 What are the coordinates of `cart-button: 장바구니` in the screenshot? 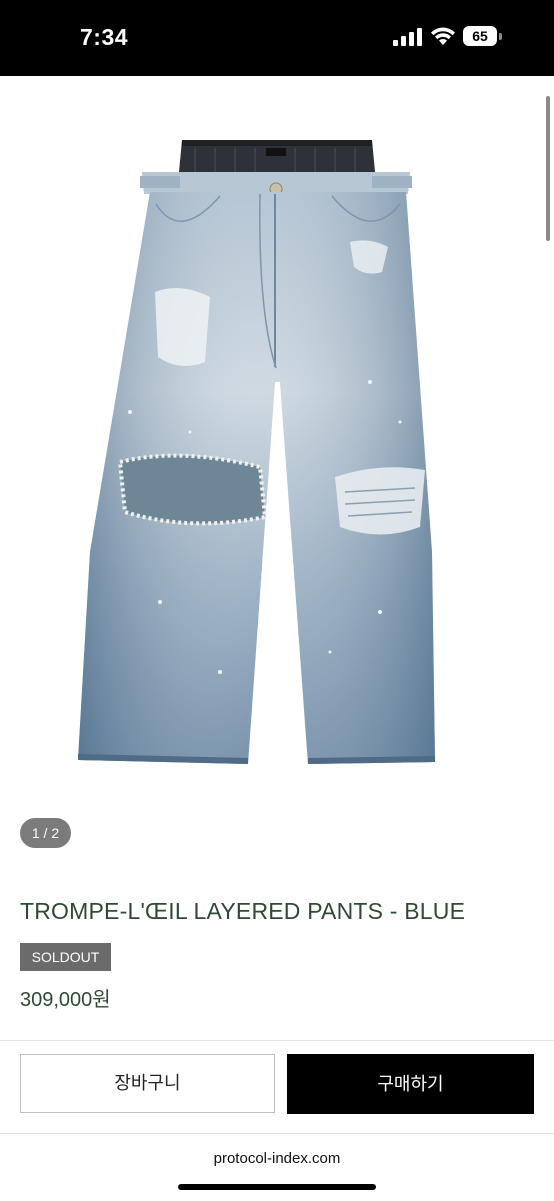 It's located at (147, 1083).